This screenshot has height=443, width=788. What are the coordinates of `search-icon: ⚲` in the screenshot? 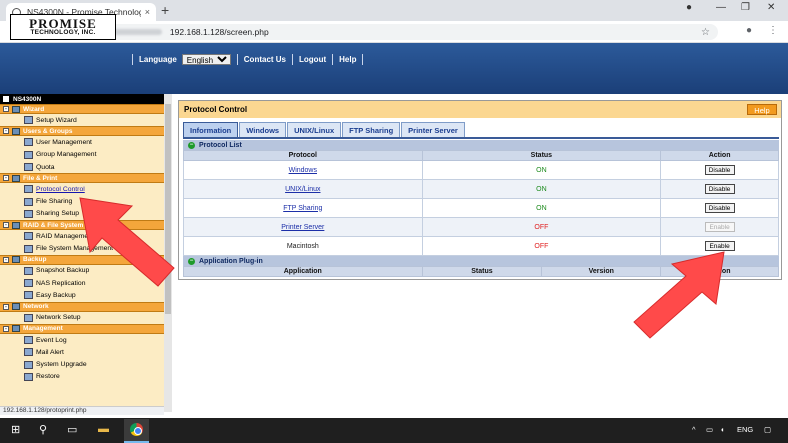 It's located at (43, 429).